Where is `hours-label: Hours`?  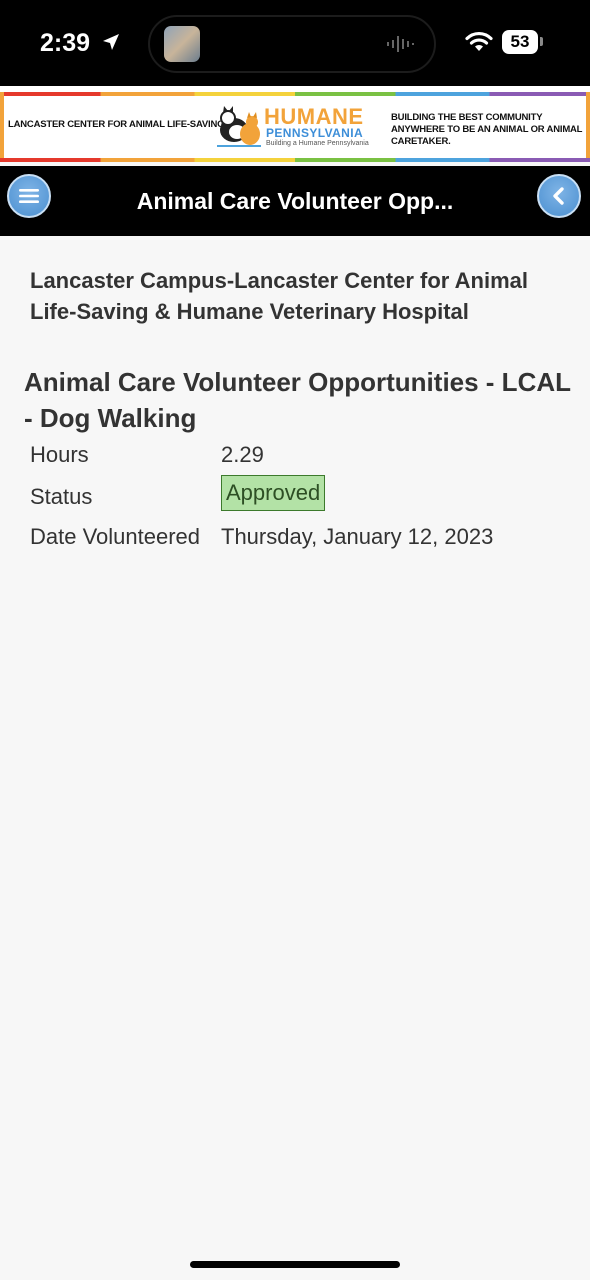
hours-label: Hours is located at coordinates (59, 454).